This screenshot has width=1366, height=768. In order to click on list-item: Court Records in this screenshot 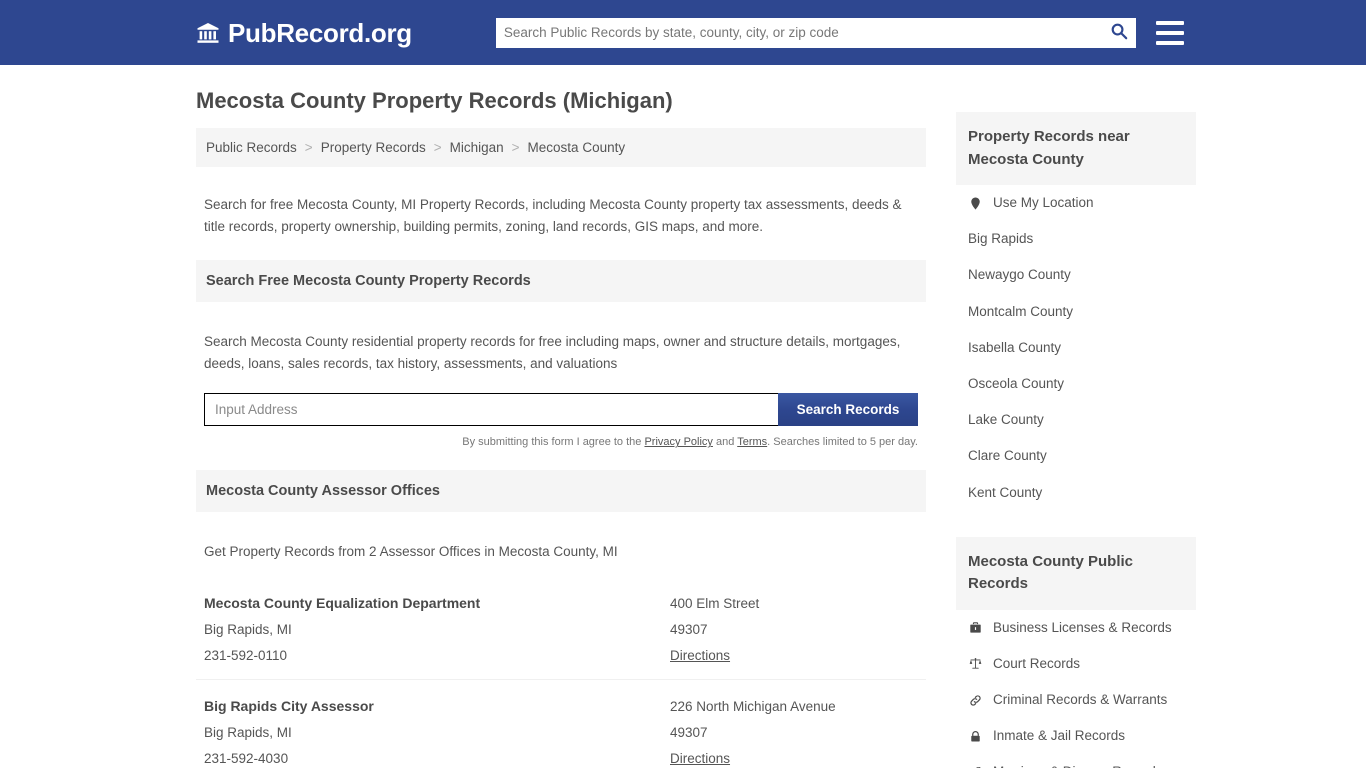, I will do `click(1076, 664)`.